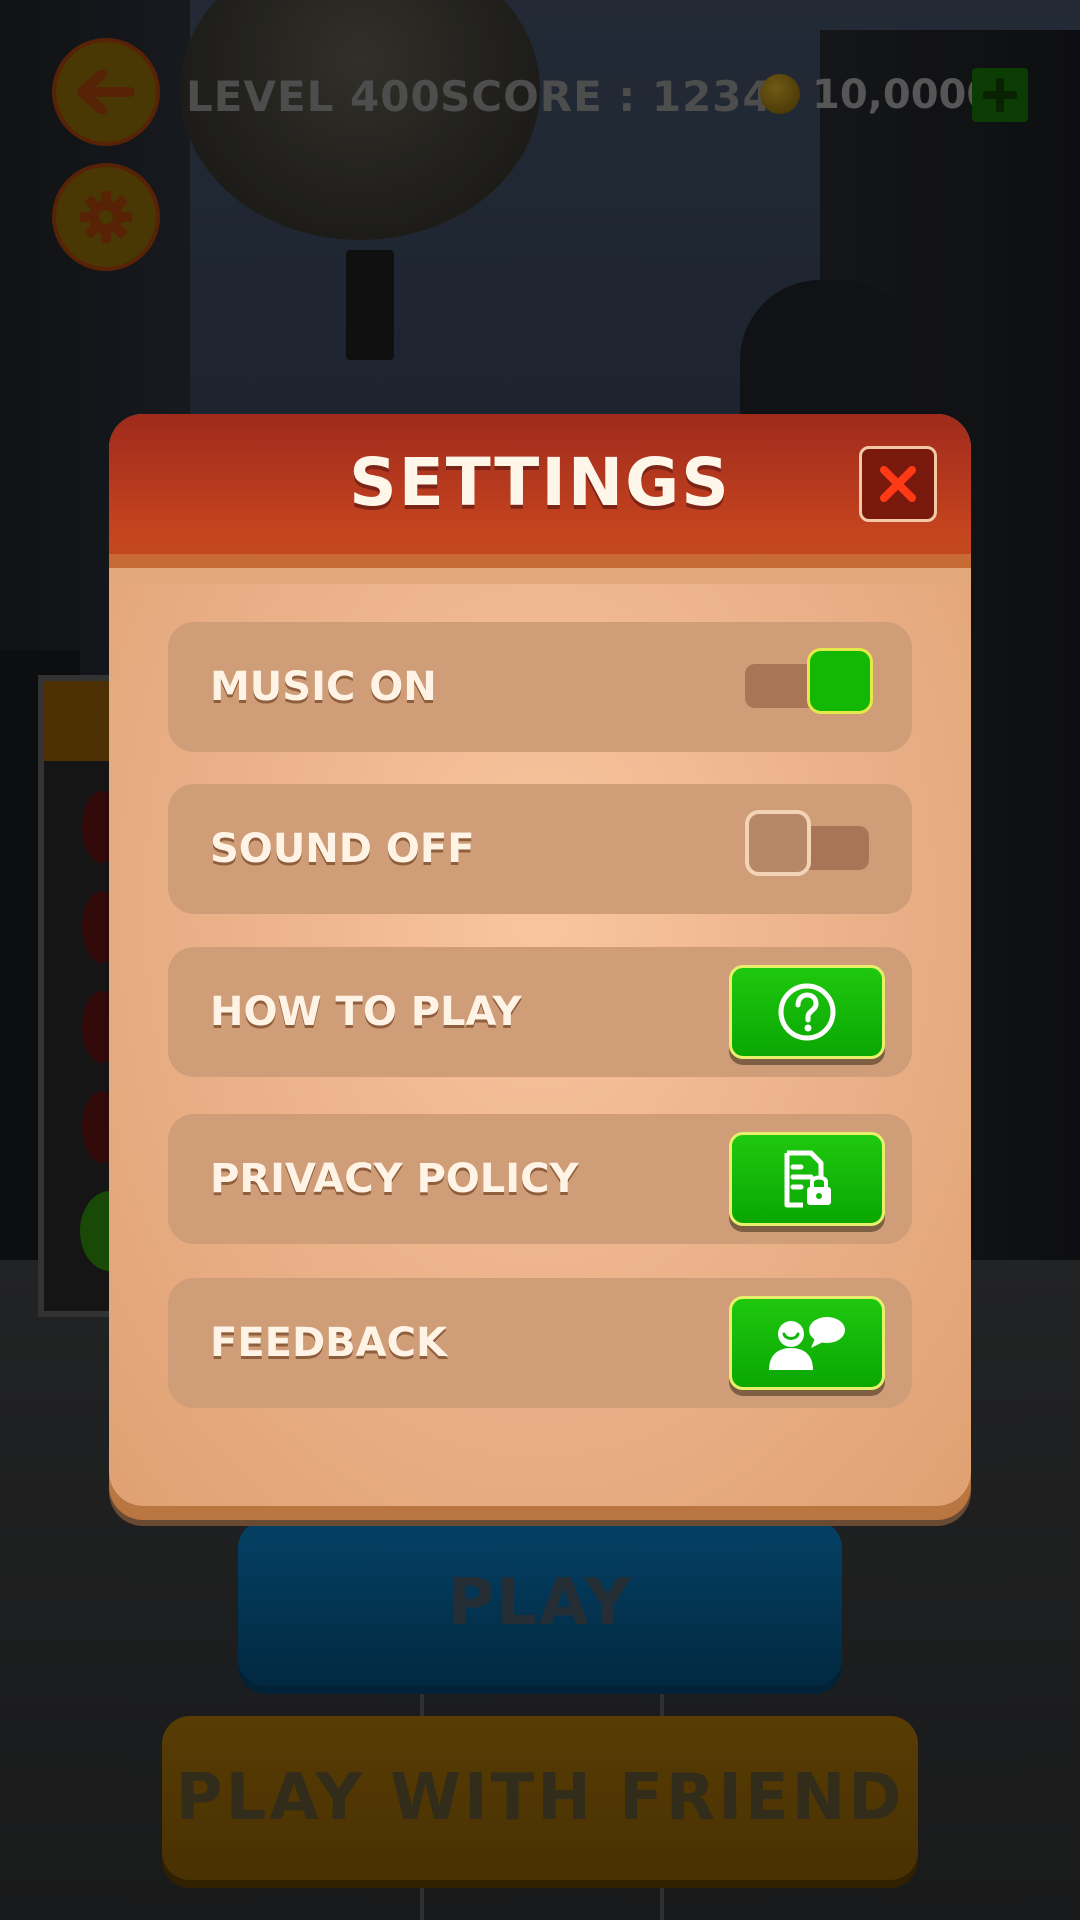  What do you see at coordinates (394, 1179) in the screenshot?
I see `privacy-policy-label: PRIVACY POLICY` at bounding box center [394, 1179].